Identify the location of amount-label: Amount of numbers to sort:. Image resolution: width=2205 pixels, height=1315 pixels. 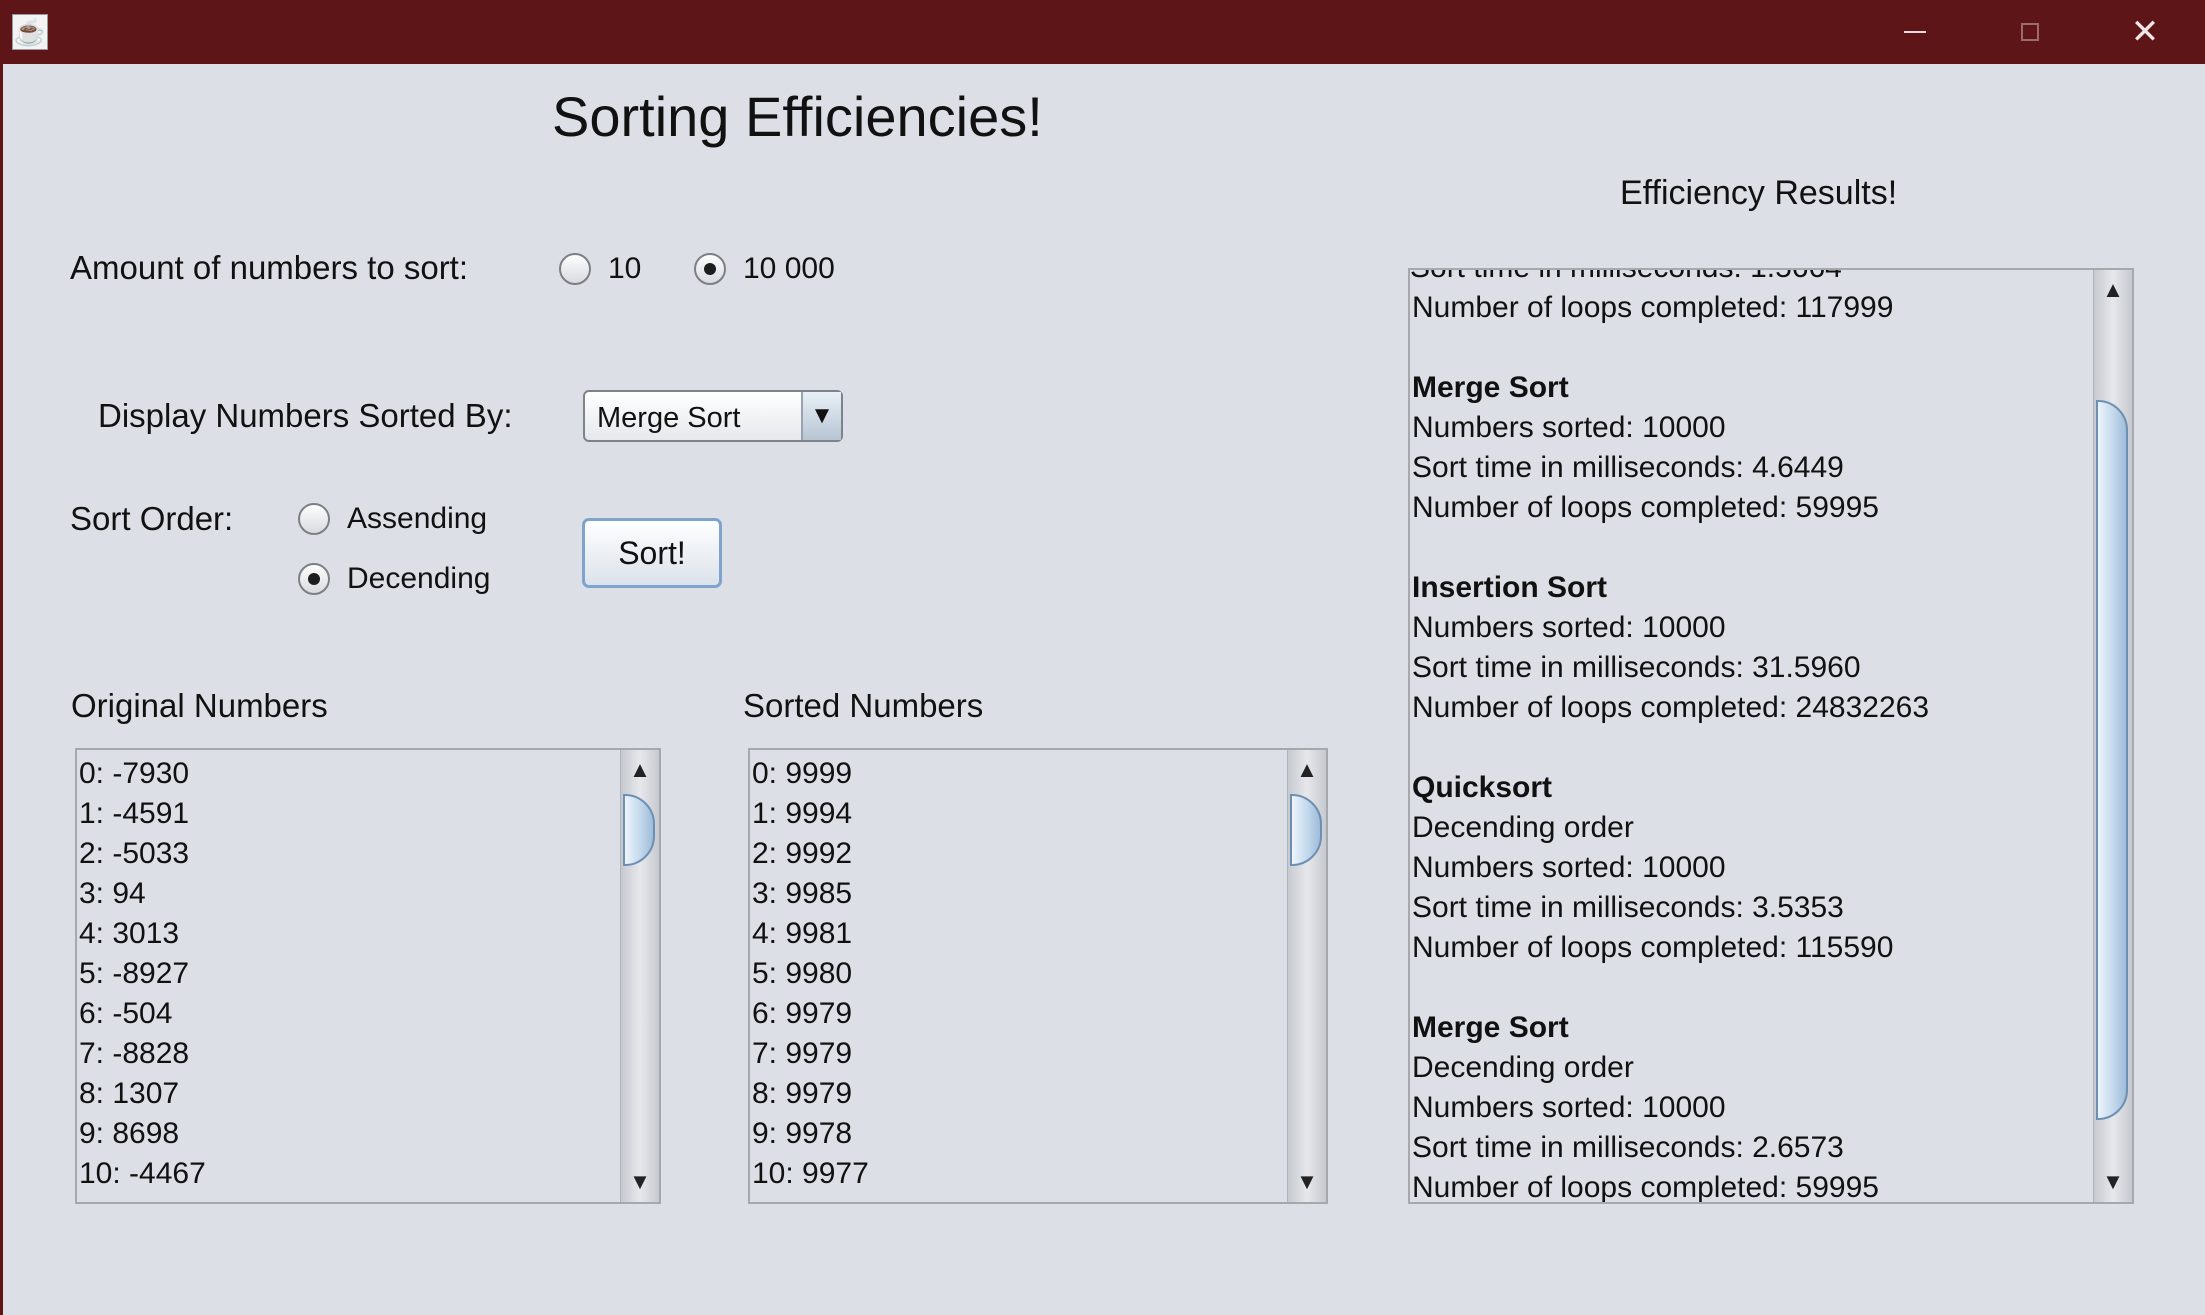
(269, 267).